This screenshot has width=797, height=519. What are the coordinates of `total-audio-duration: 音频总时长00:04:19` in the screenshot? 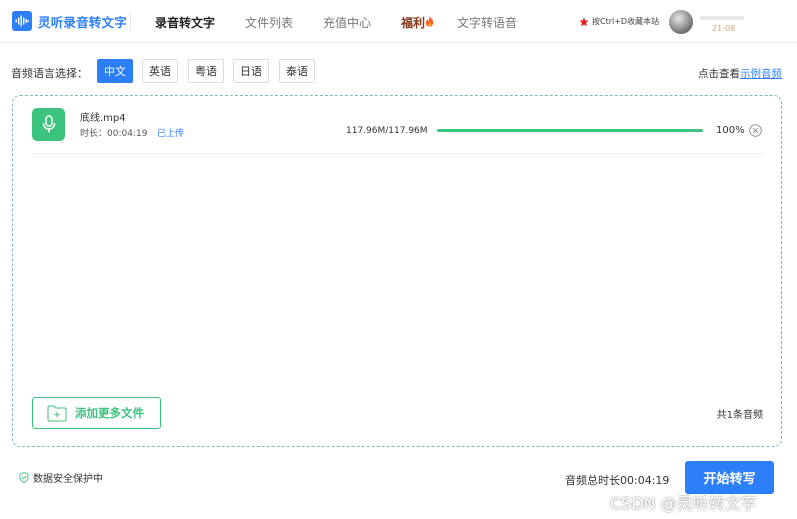 It's located at (617, 480).